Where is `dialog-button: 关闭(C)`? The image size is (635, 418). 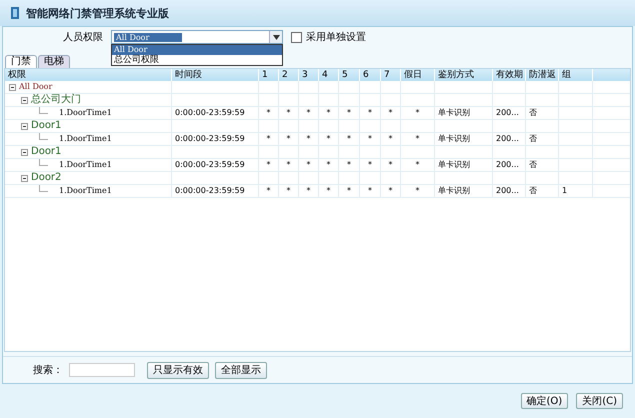 dialog-button: 关闭(C) is located at coordinates (599, 401).